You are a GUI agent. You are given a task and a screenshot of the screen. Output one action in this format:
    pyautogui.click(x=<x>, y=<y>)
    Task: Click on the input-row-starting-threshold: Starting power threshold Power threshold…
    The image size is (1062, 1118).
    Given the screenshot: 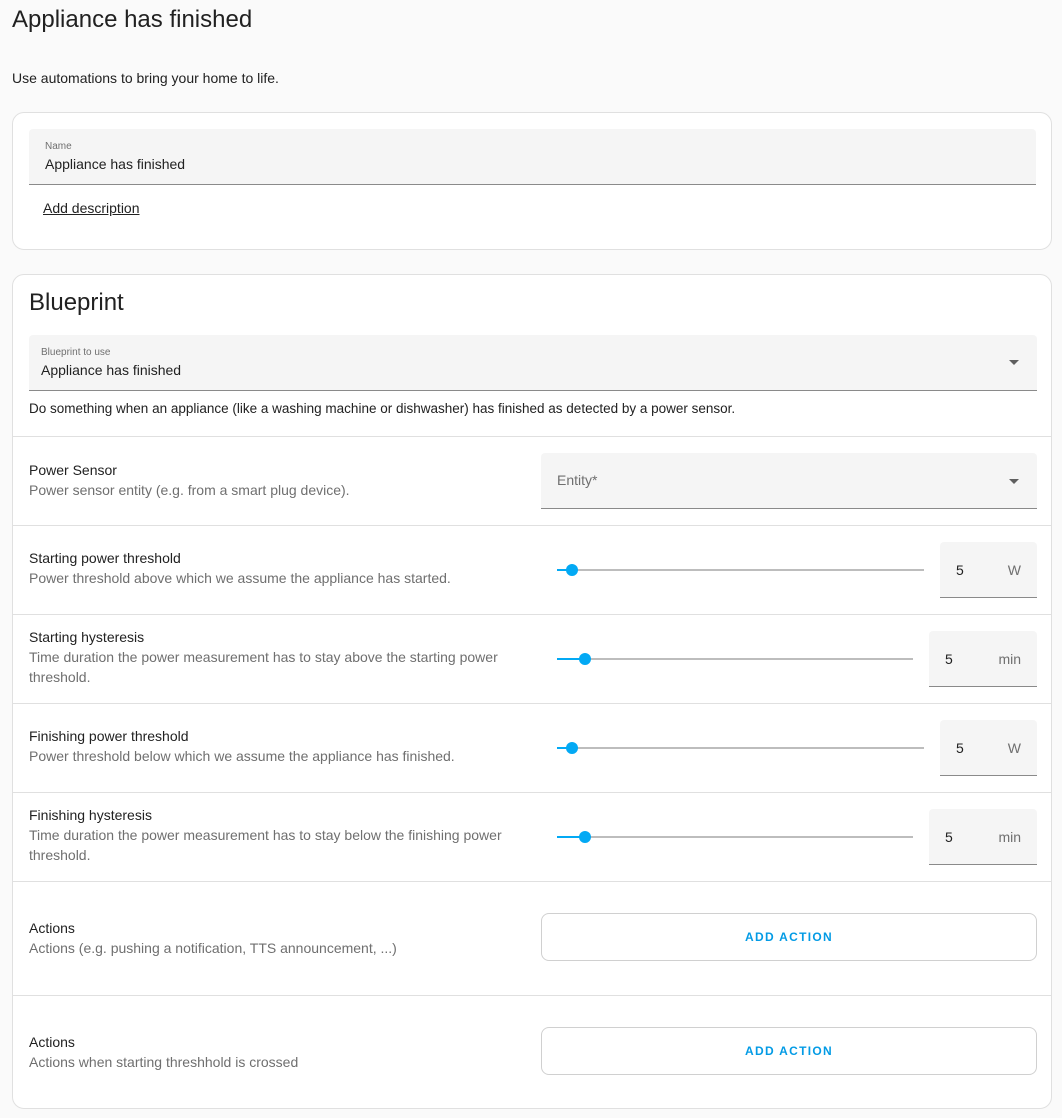 What is the action you would take?
    pyautogui.click(x=532, y=570)
    